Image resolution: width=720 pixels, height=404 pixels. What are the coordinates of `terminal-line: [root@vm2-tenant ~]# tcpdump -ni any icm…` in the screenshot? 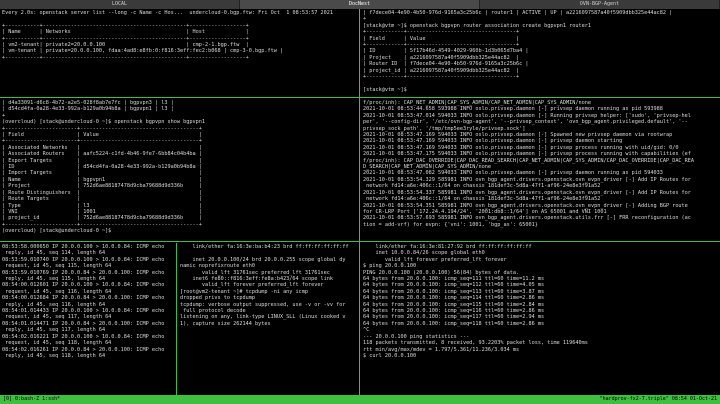 It's located at (244, 291).